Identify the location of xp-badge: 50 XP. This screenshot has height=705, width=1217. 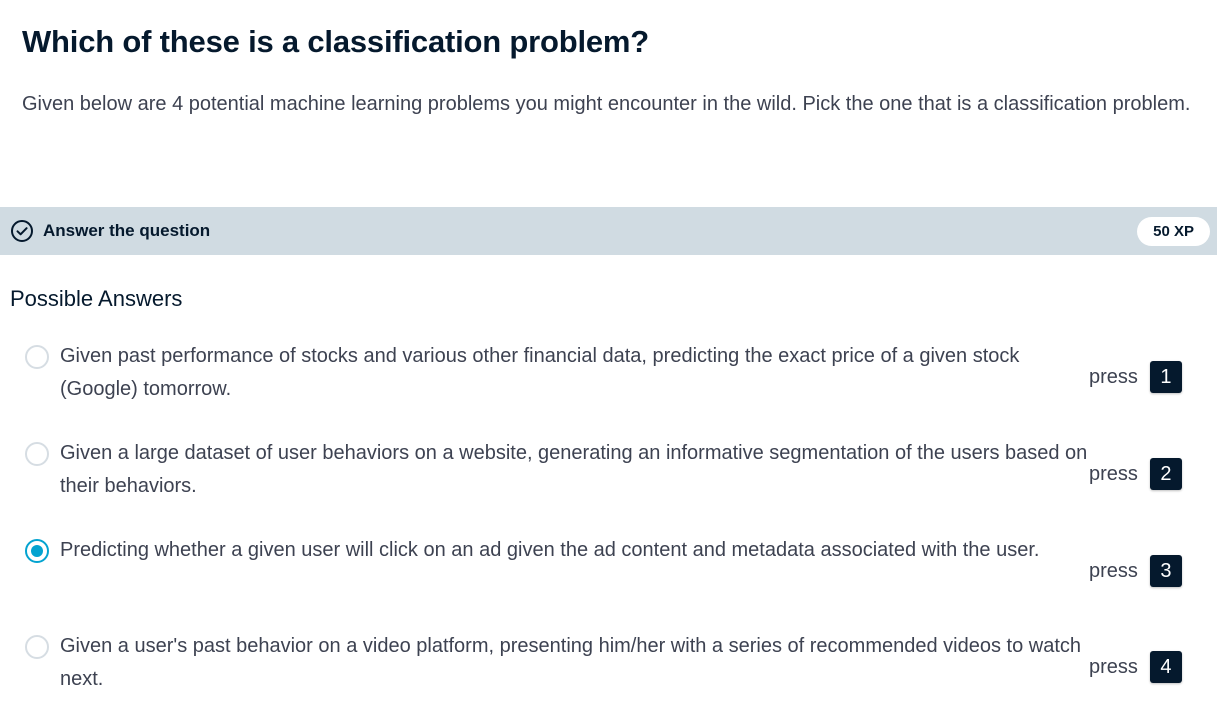
(1173, 231).